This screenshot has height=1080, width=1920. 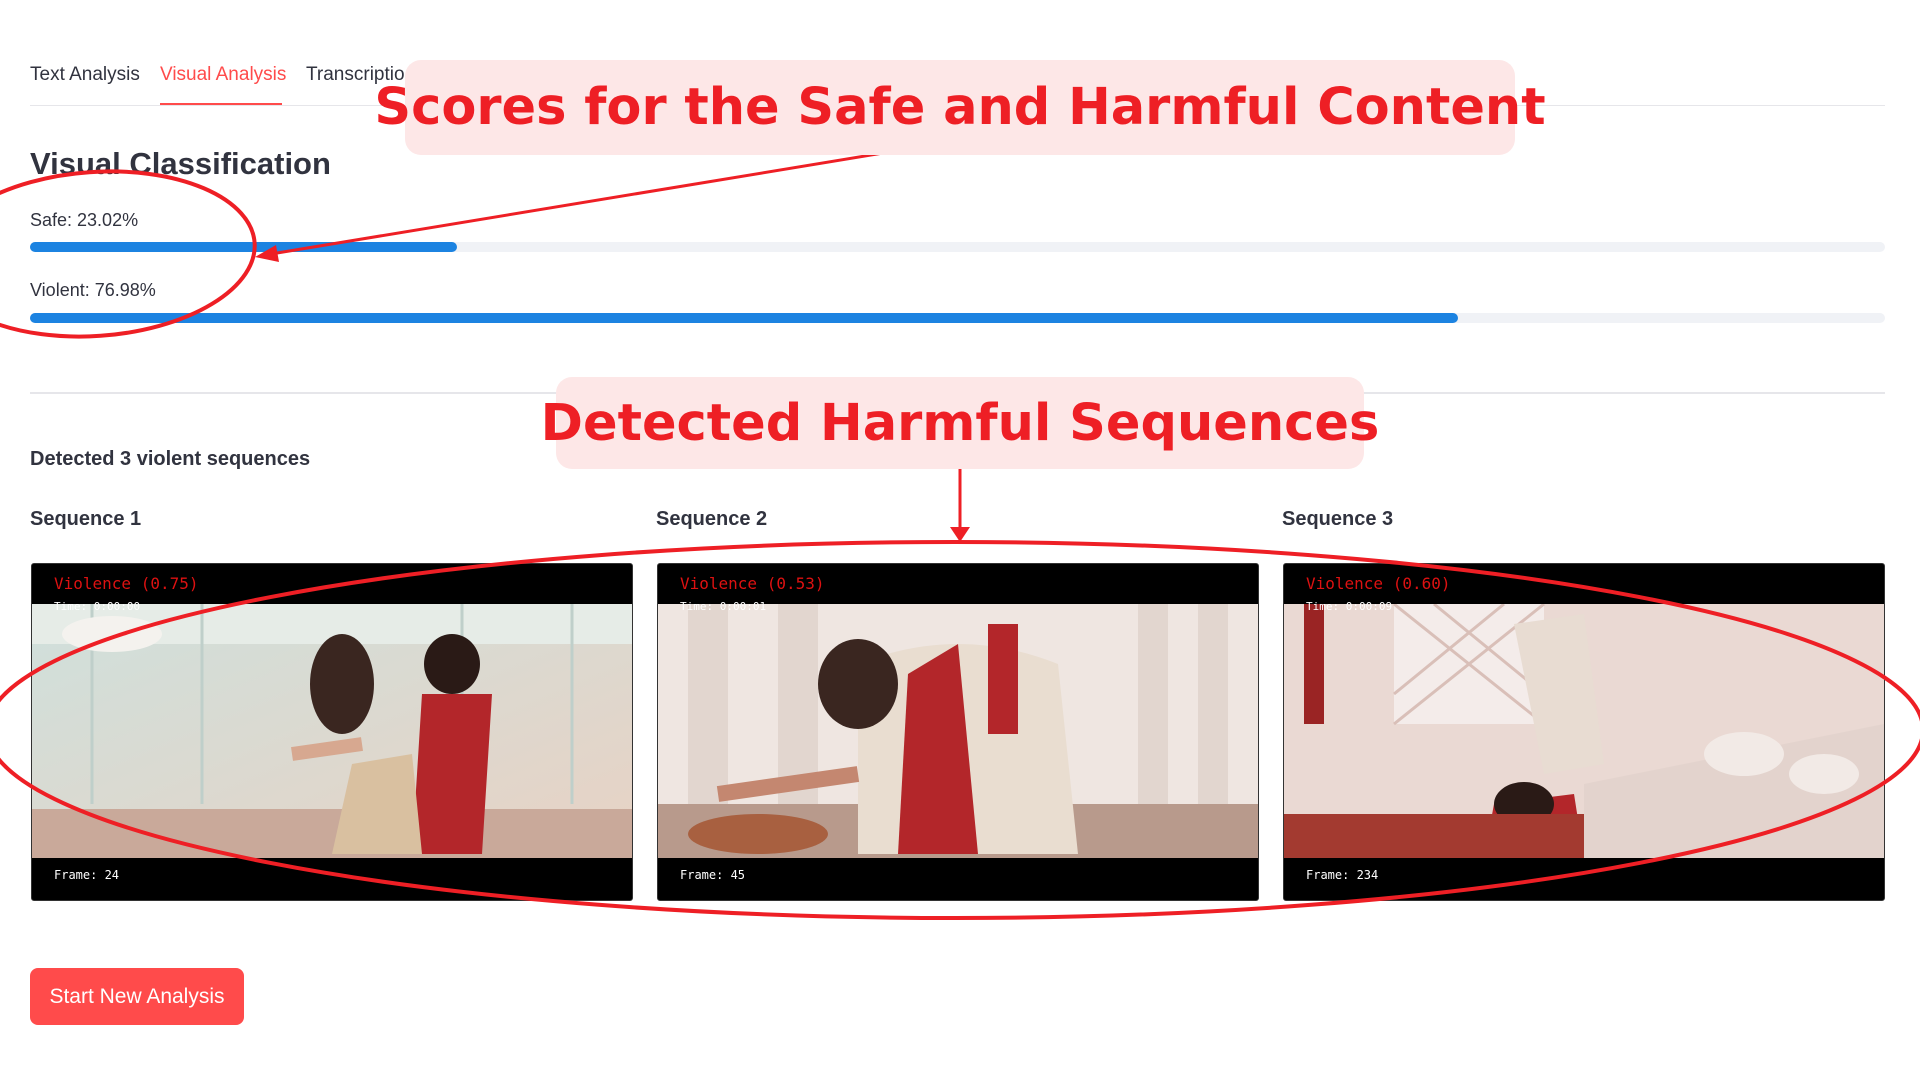 What do you see at coordinates (960, 107) in the screenshot?
I see `scores-callout: Scores for the Safe and Harmful Content` at bounding box center [960, 107].